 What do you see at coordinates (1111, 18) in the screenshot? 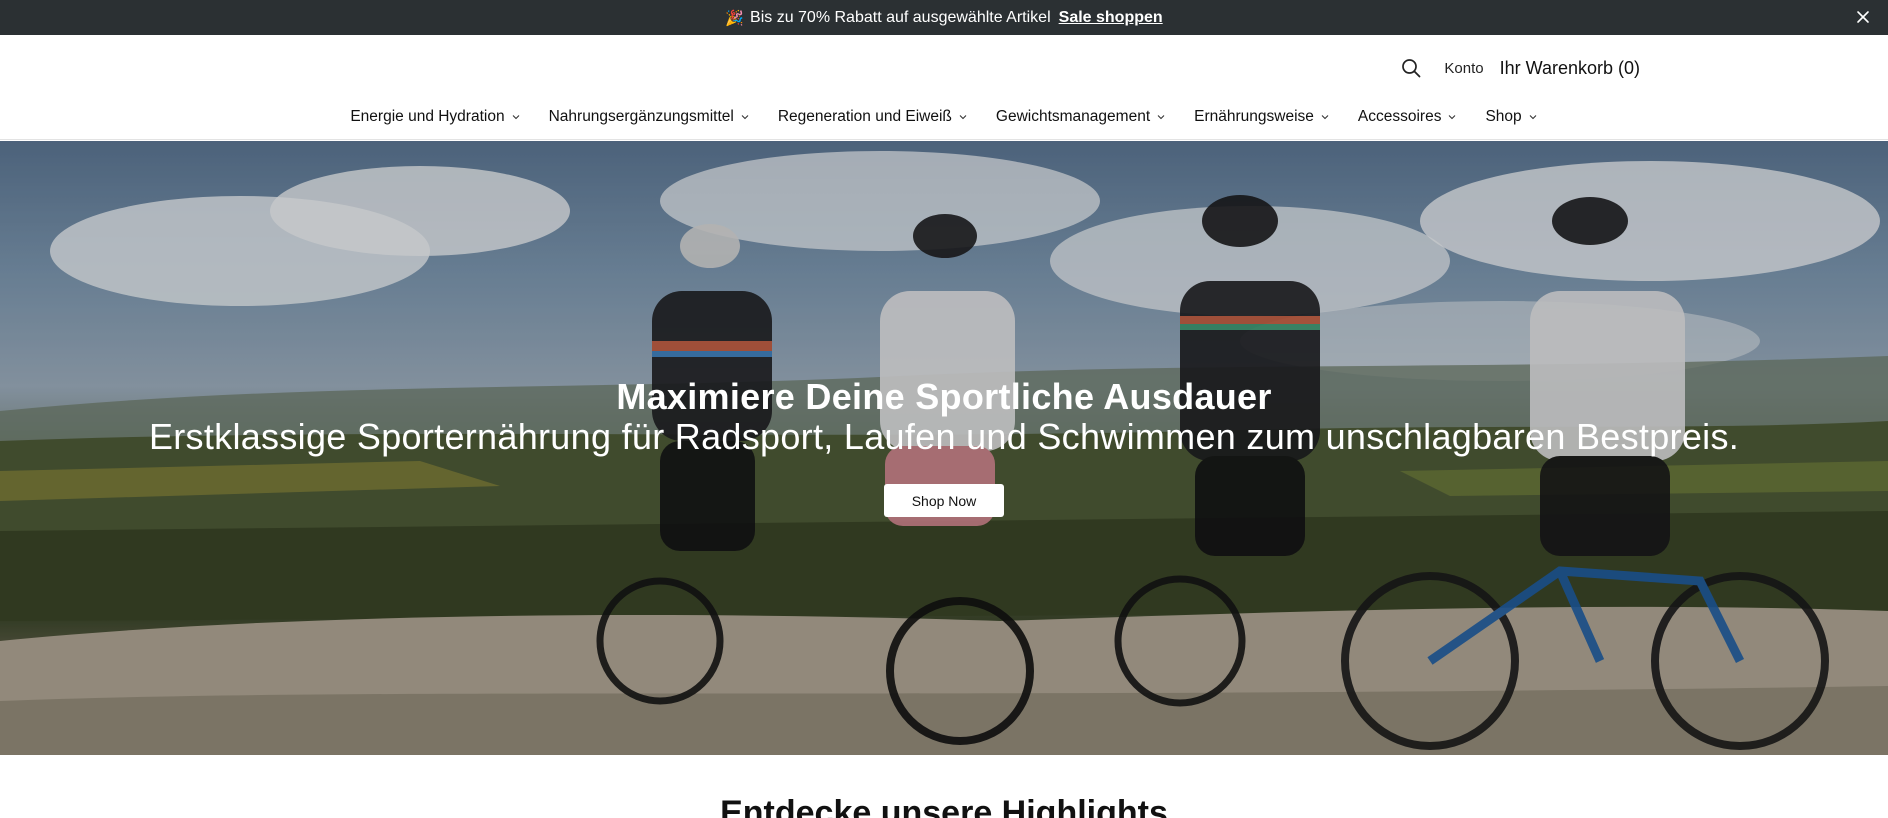
I see `sale-link: Sale shoppen` at bounding box center [1111, 18].